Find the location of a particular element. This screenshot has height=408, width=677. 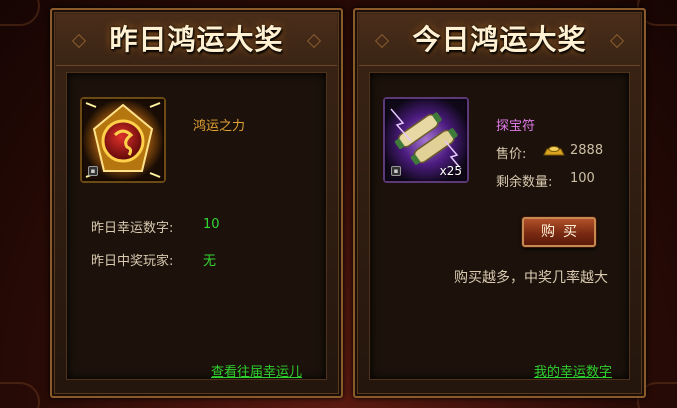

price-label: 售价: is located at coordinates (511, 154).